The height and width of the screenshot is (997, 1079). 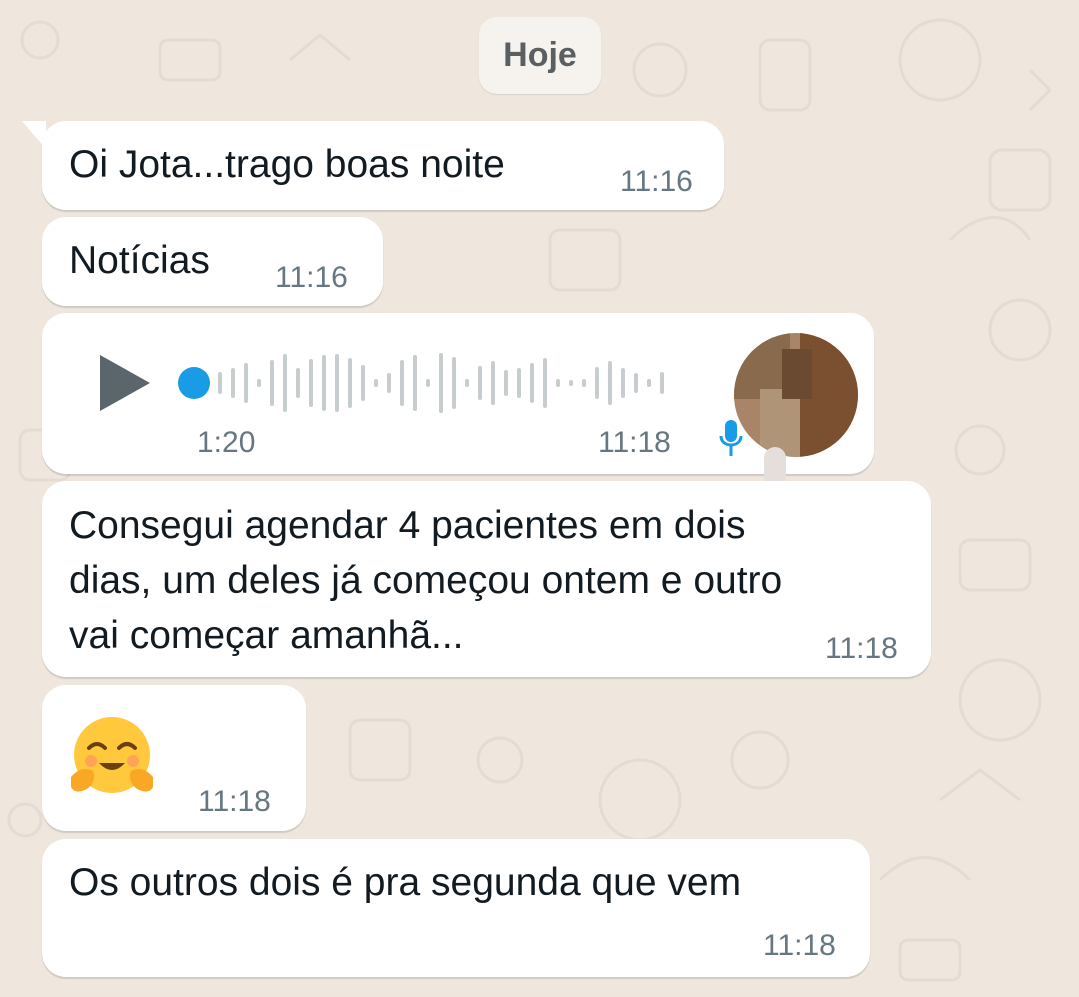 What do you see at coordinates (194, 383) in the screenshot?
I see `voice-progress-dot` at bounding box center [194, 383].